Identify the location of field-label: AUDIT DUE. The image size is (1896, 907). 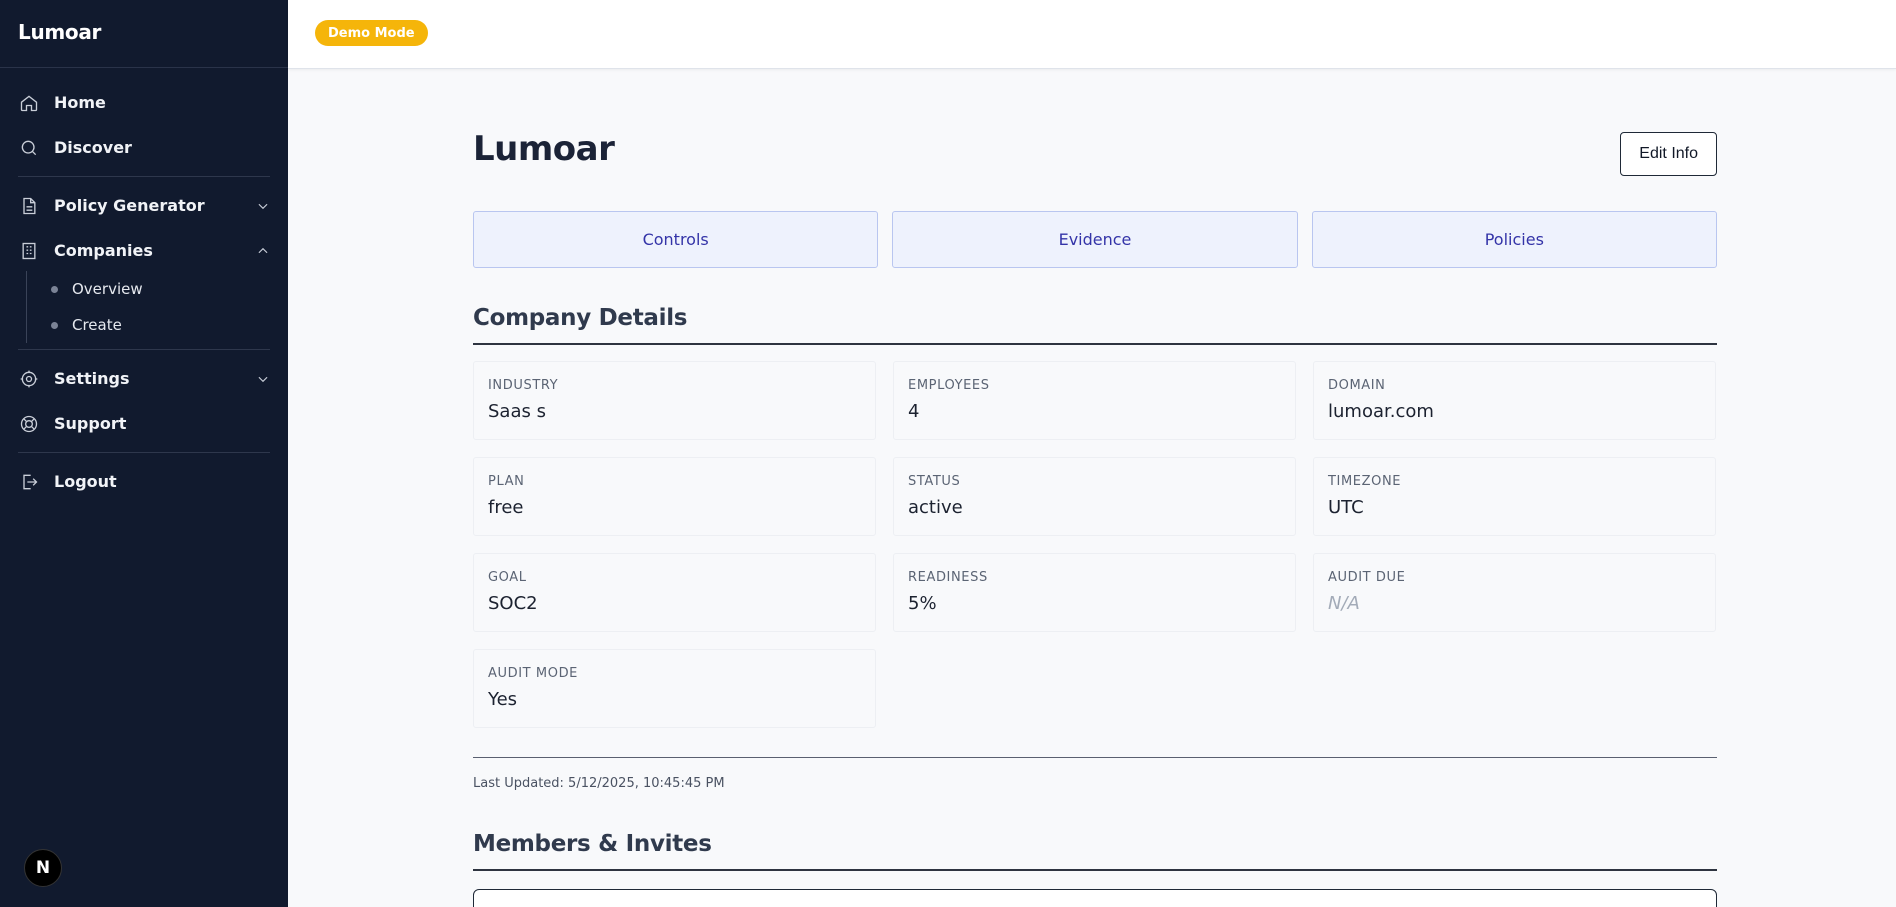
(1367, 577).